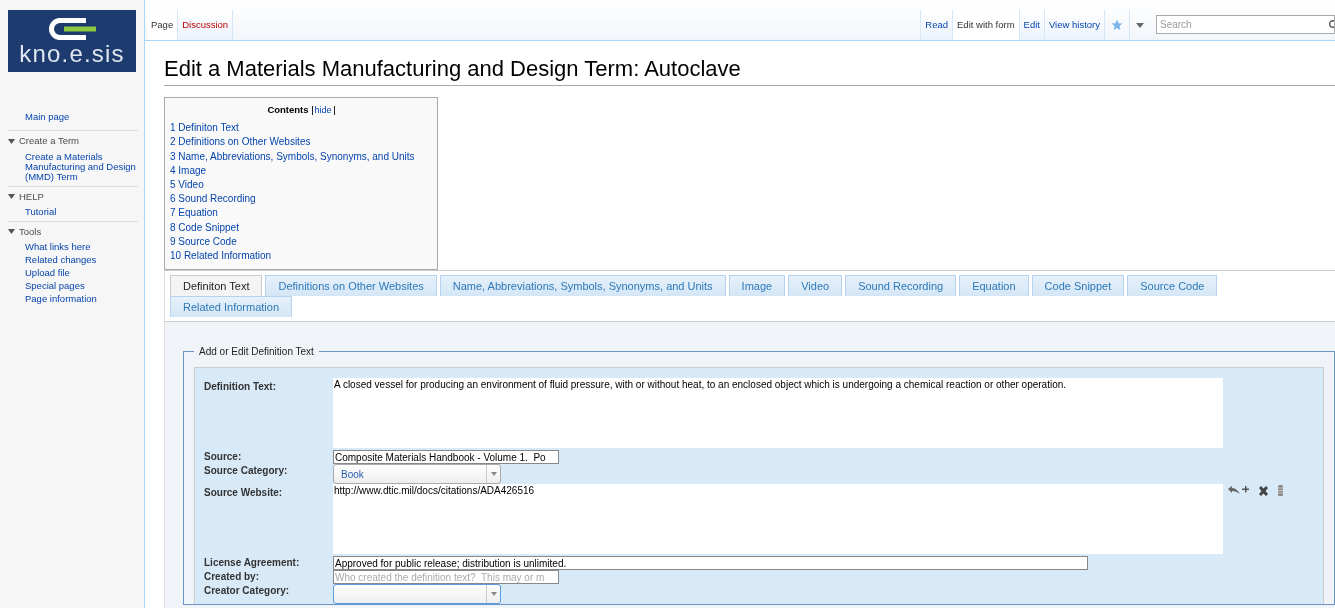 This screenshot has width=1335, height=608. What do you see at coordinates (301, 171) in the screenshot?
I see `toc-link: 4 Image` at bounding box center [301, 171].